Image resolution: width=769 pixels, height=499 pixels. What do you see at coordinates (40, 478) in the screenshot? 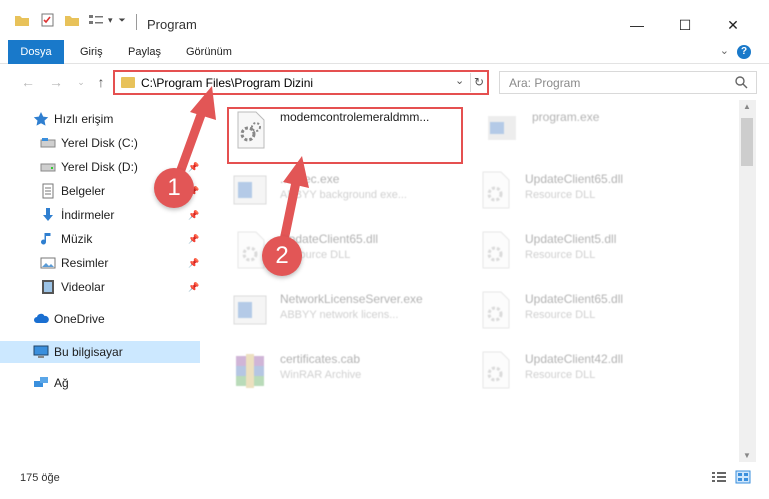
I see `item-count: 175 öğe` at bounding box center [40, 478].